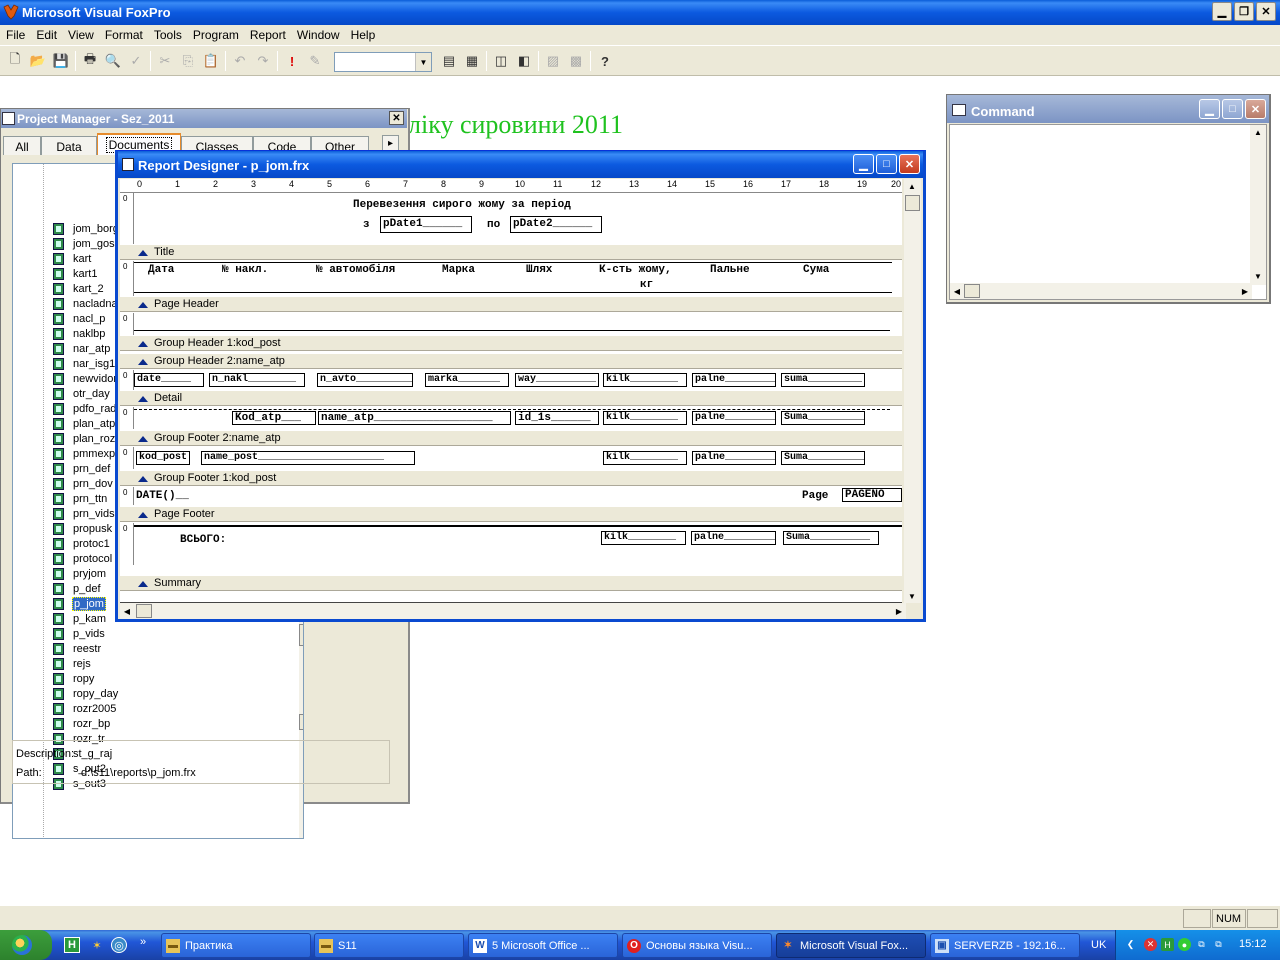 This screenshot has height=960, width=1280. I want to click on quicklaunch-foxpro-icon: ✶, so click(97, 945).